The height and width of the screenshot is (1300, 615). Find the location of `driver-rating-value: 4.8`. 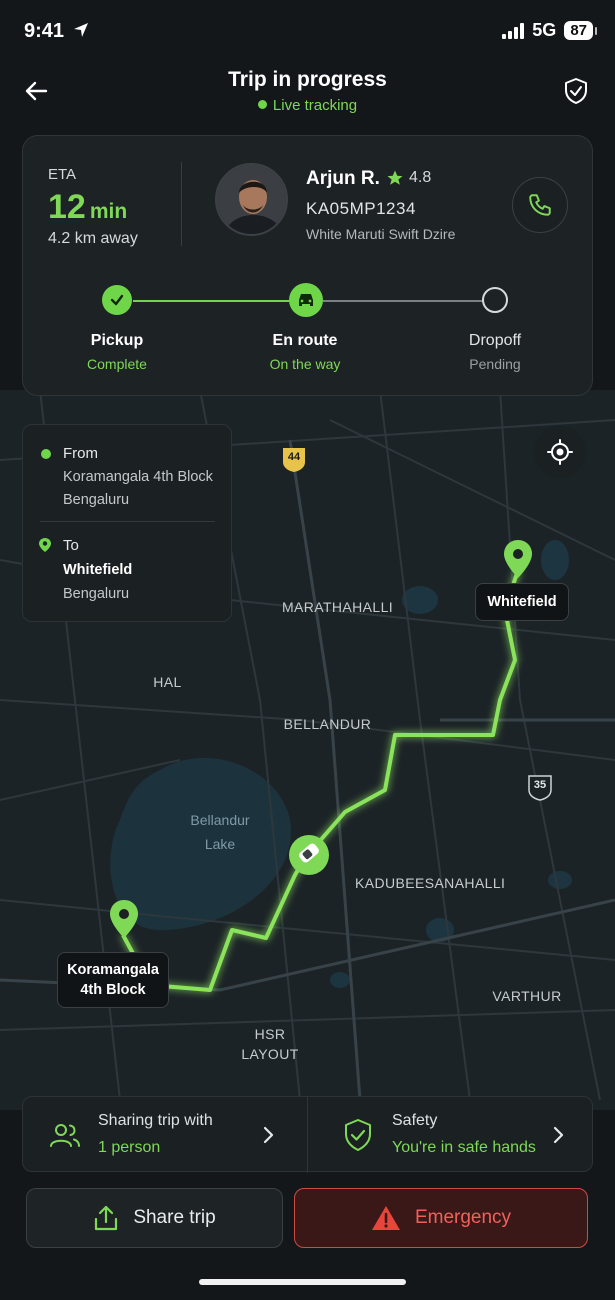

driver-rating-value: 4.8 is located at coordinates (420, 177).